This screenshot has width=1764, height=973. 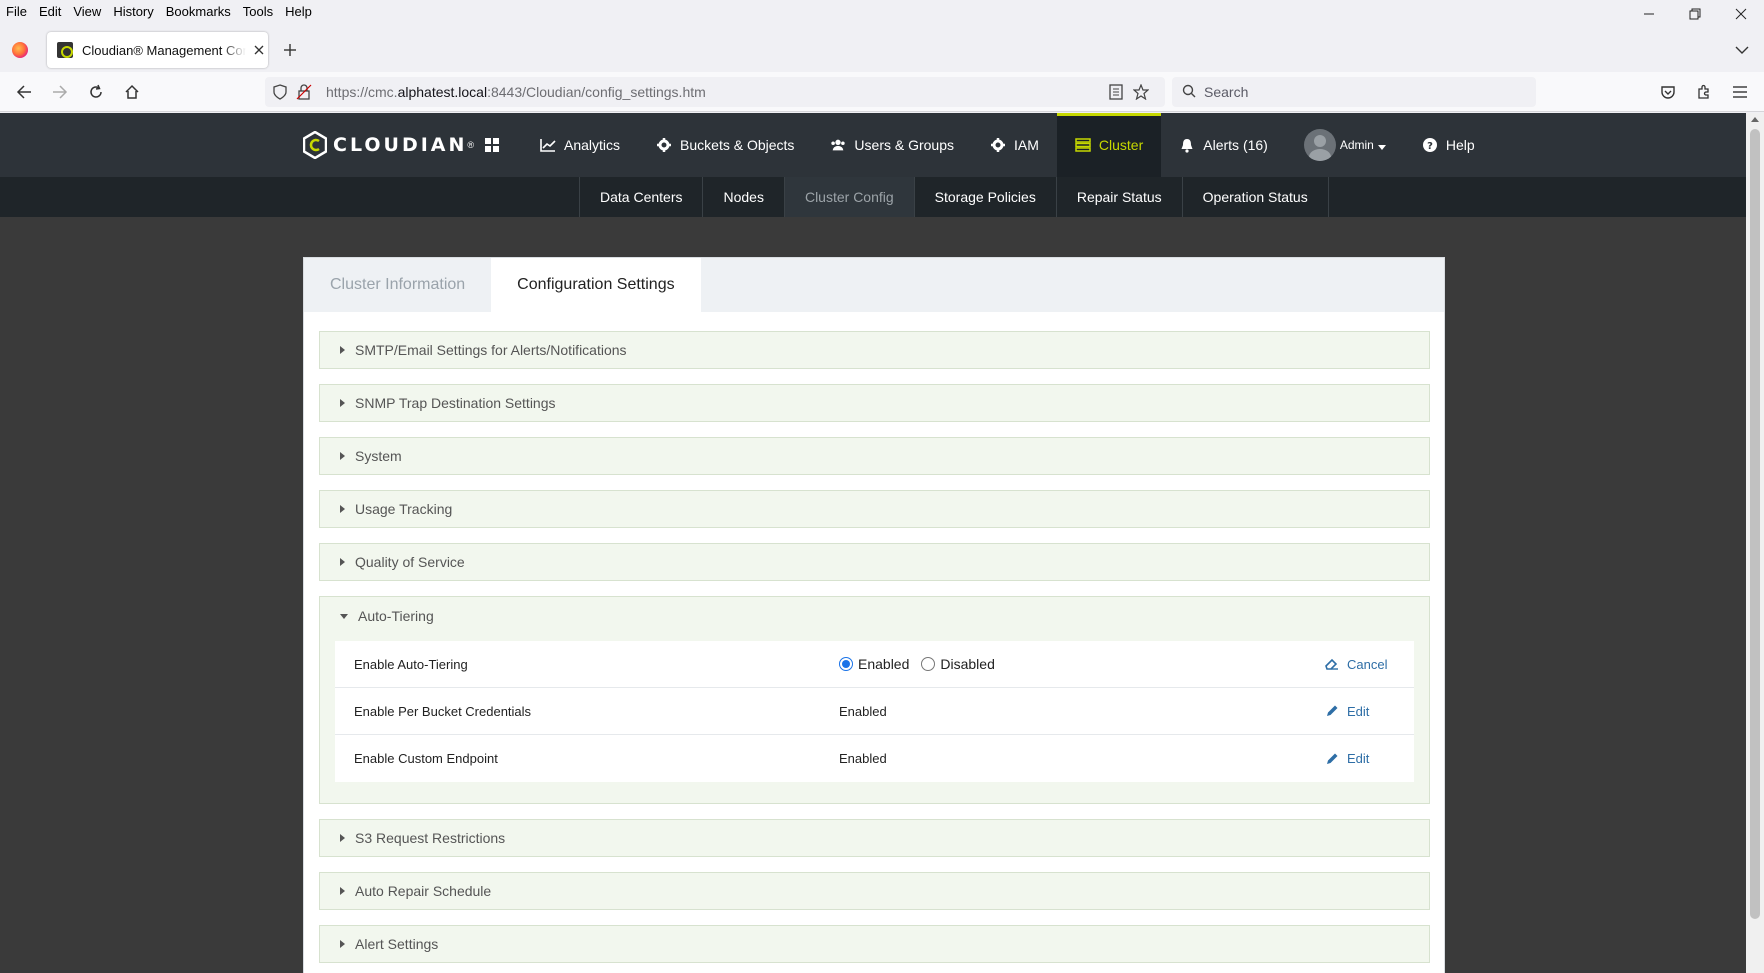 I want to click on setting-value: Enabled, so click(x=863, y=758).